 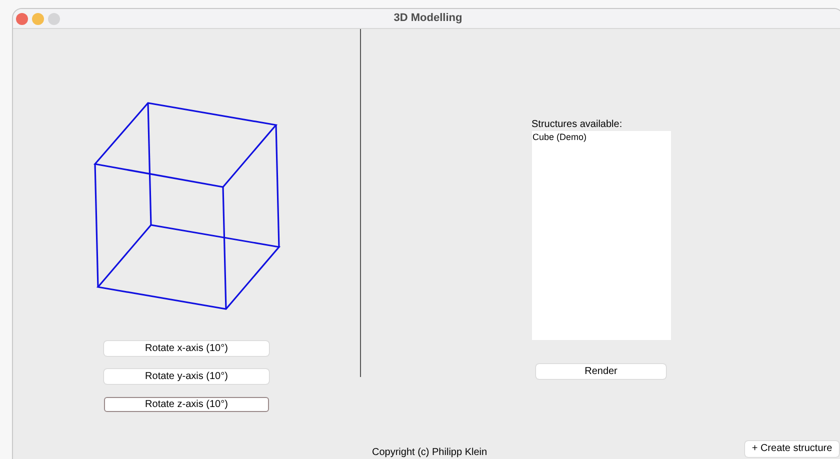 What do you see at coordinates (38, 18) in the screenshot?
I see `minimize-icon` at bounding box center [38, 18].